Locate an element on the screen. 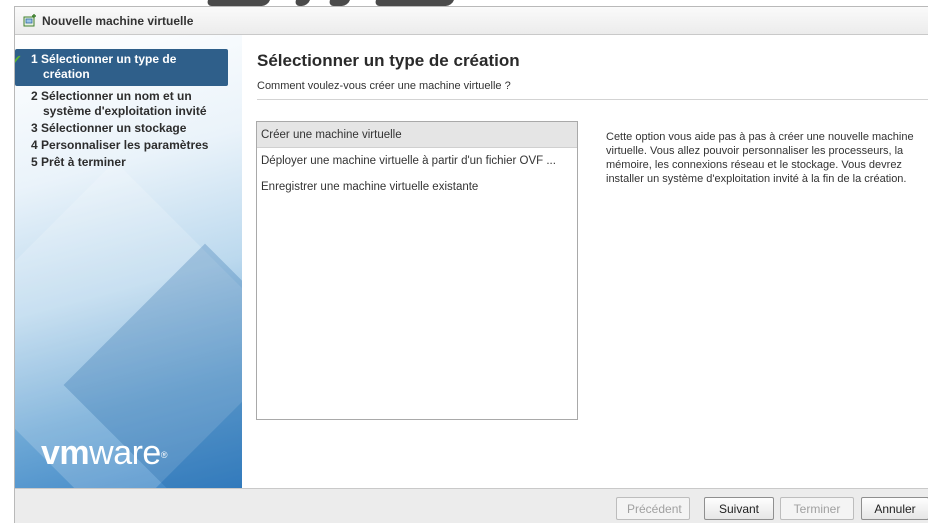  step-number: 3 is located at coordinates (34, 128).